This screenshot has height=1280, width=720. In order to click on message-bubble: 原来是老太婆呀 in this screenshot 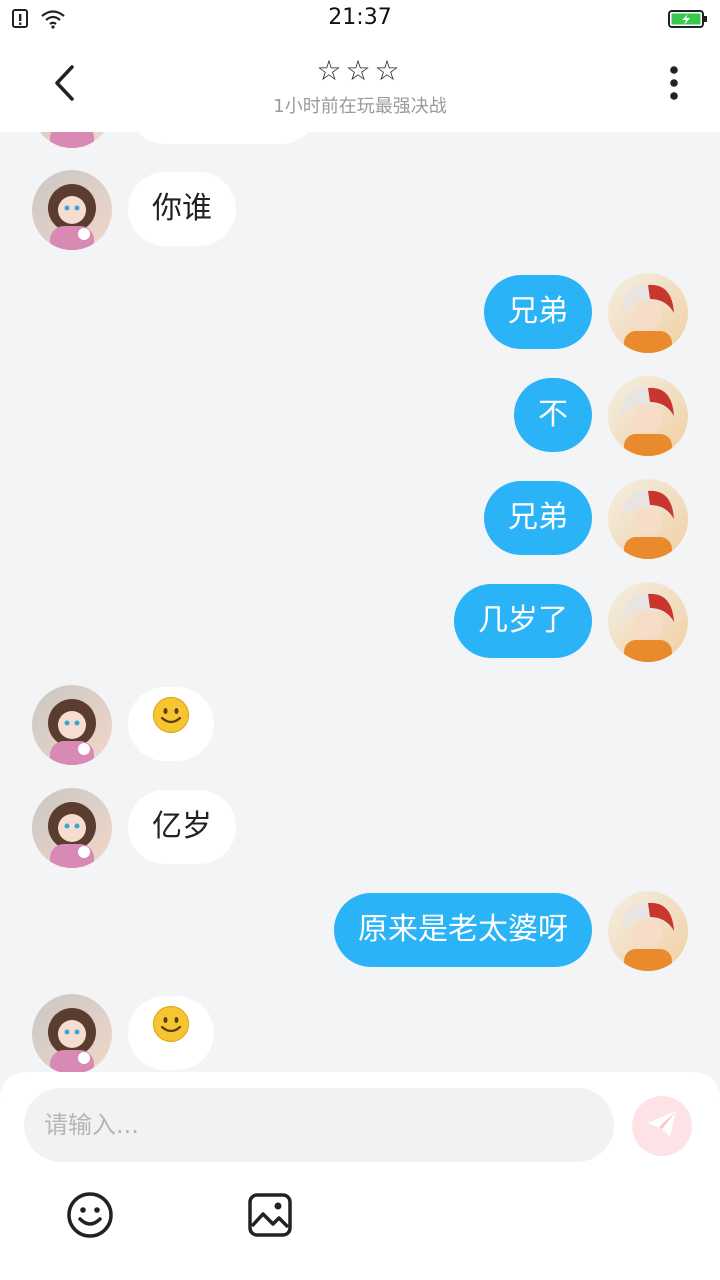, I will do `click(463, 930)`.